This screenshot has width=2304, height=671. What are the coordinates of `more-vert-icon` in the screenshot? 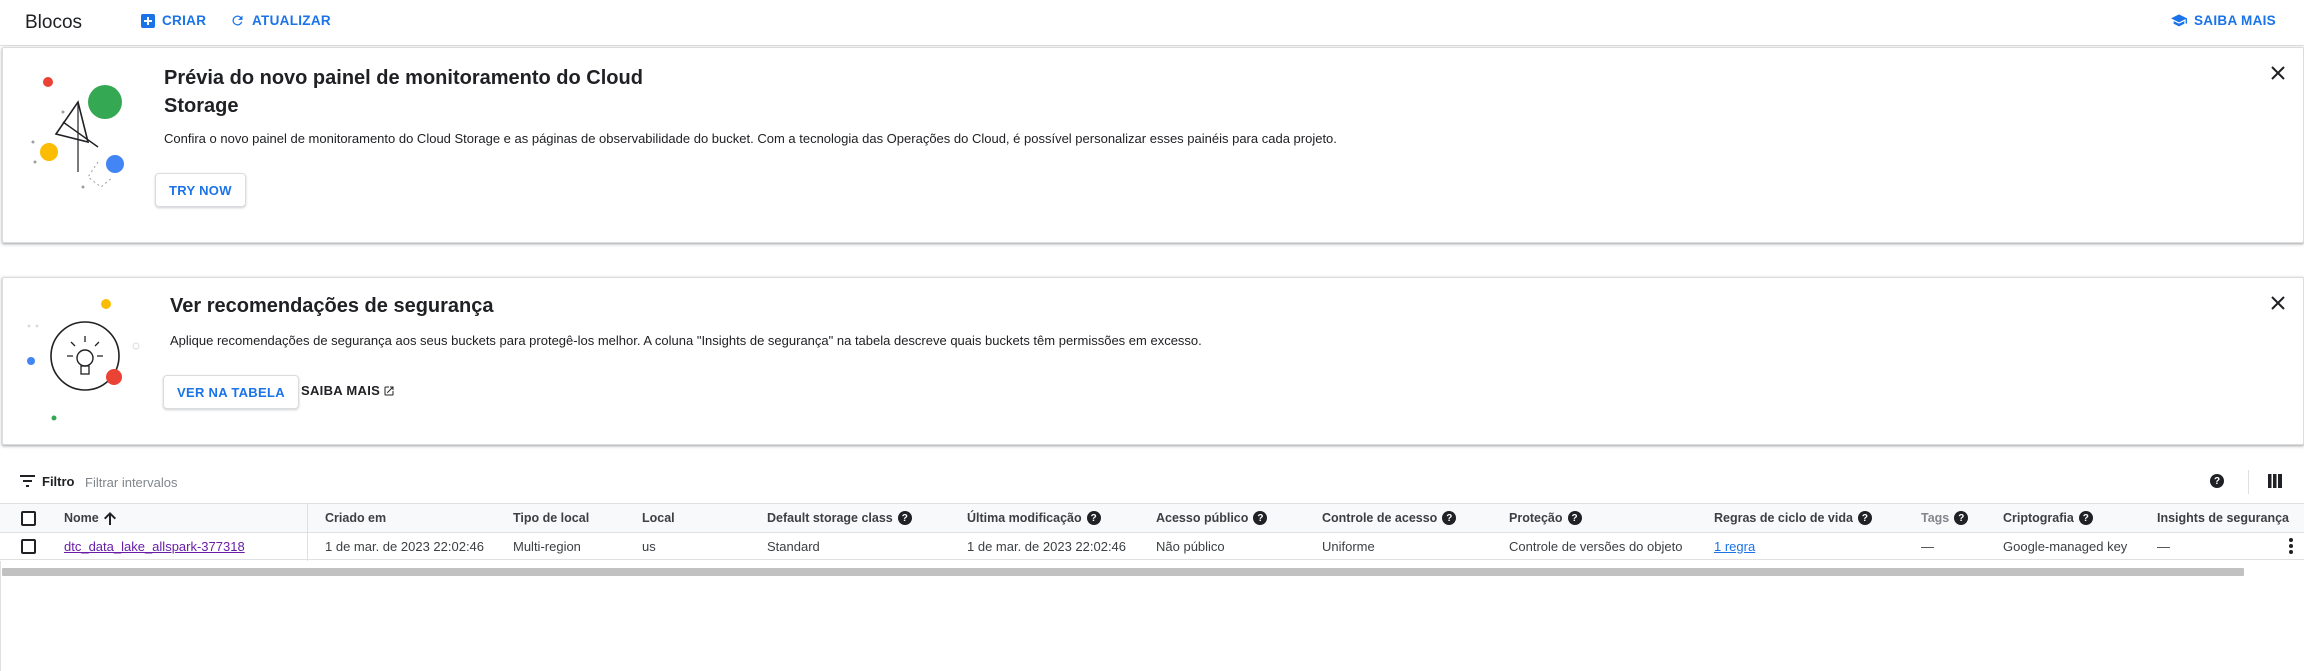 It's located at (2291, 546).